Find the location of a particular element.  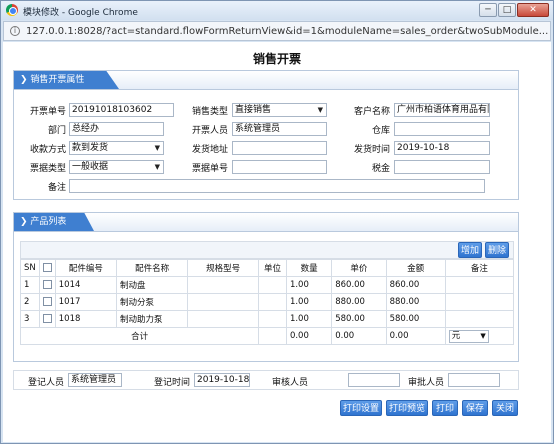

warehouse-label: 仓库 is located at coordinates (380, 131).